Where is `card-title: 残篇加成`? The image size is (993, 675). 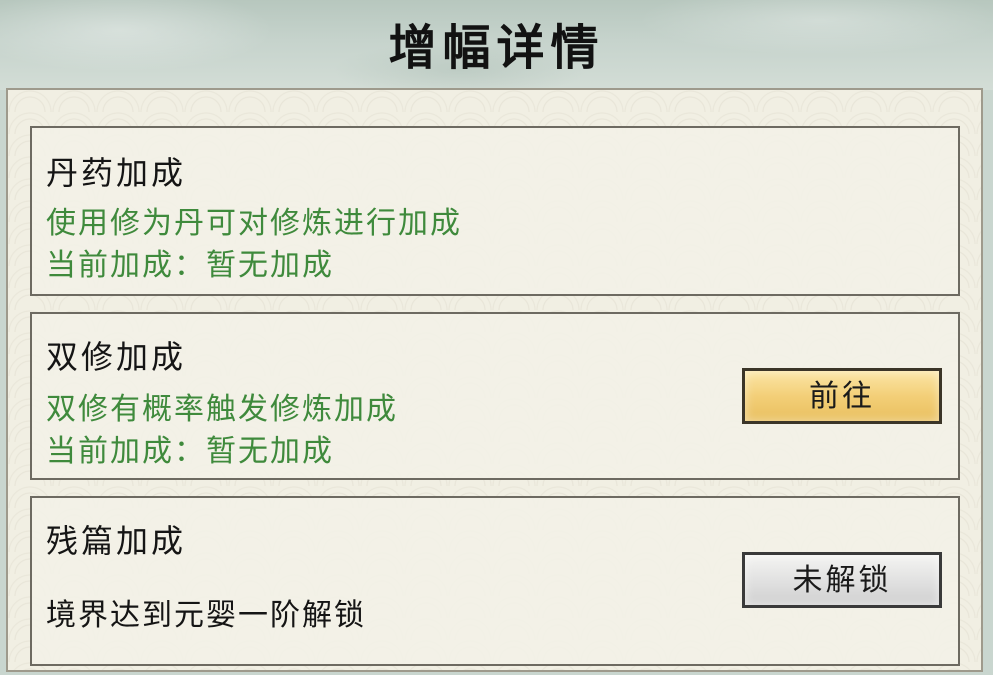
card-title: 残篇加成 is located at coordinates (116, 541).